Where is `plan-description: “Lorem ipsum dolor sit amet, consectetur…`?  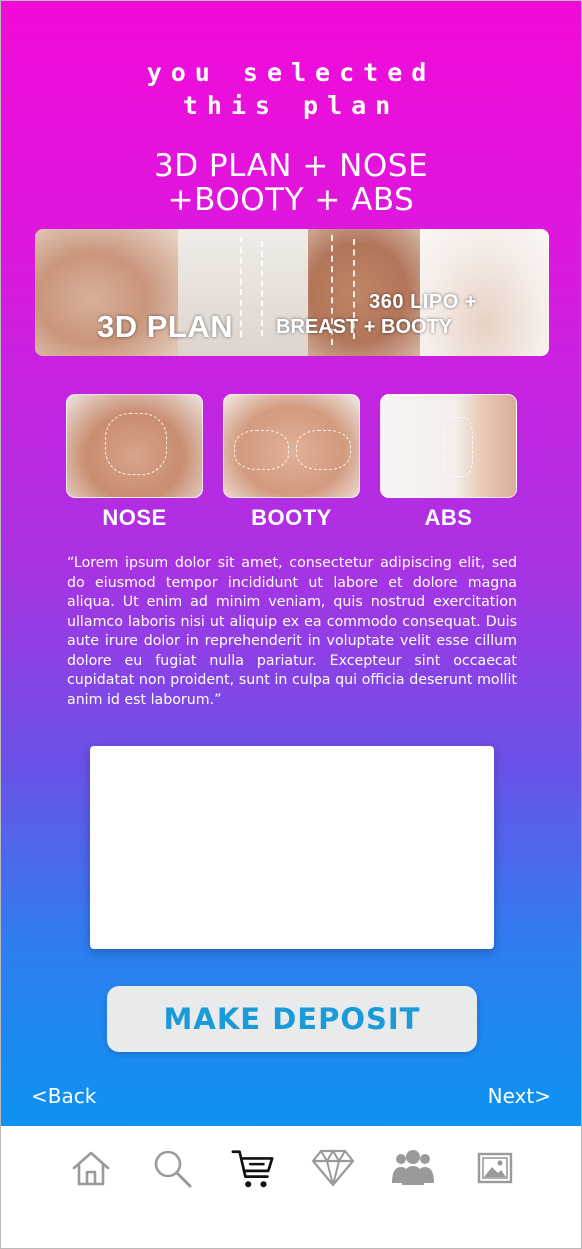
plan-description: “Lorem ipsum dolor sit amet, consectetur… is located at coordinates (292, 631).